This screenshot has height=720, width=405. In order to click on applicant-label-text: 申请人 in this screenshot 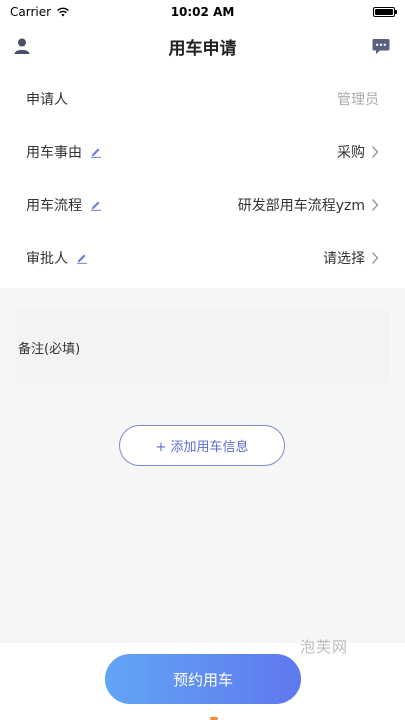, I will do `click(47, 99)`.